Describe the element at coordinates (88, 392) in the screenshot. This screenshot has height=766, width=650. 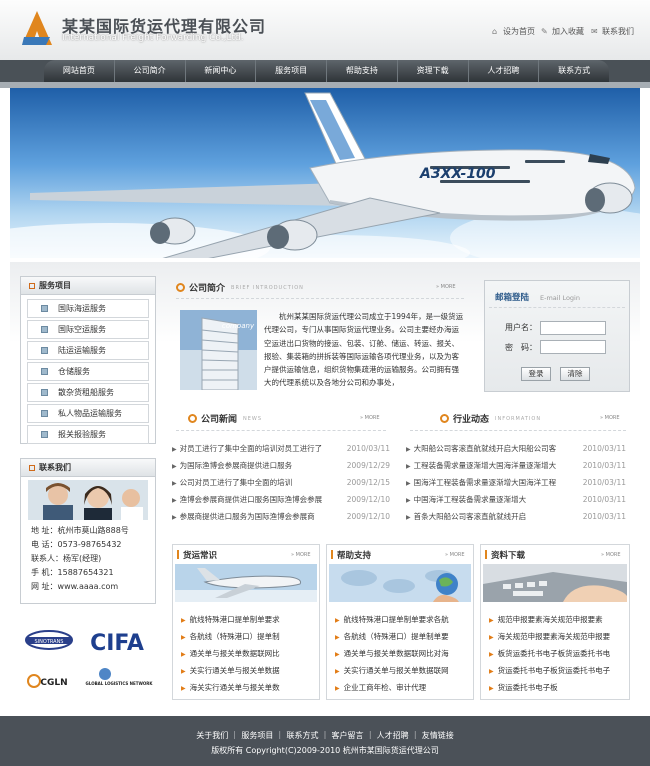
I see `service-item: 散杂货租船服务` at that location.